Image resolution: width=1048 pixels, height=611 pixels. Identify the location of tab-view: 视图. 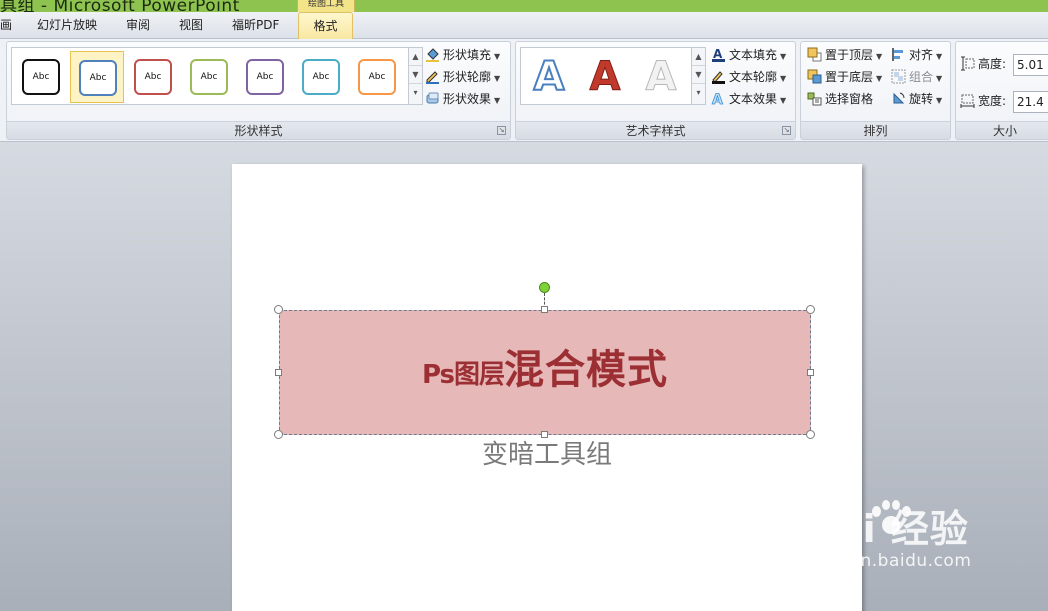
(191, 25).